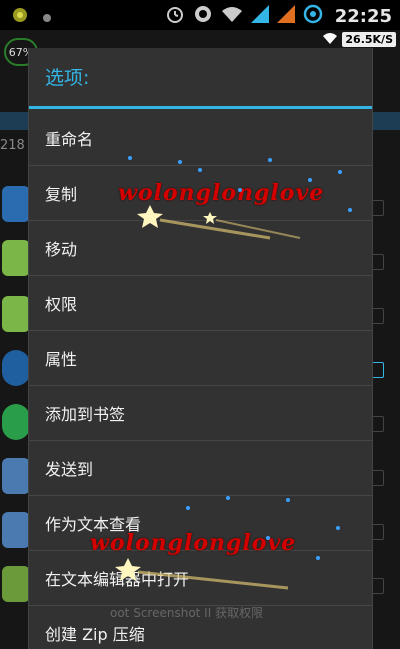  What do you see at coordinates (313, 16) in the screenshot?
I see `data-icon` at bounding box center [313, 16].